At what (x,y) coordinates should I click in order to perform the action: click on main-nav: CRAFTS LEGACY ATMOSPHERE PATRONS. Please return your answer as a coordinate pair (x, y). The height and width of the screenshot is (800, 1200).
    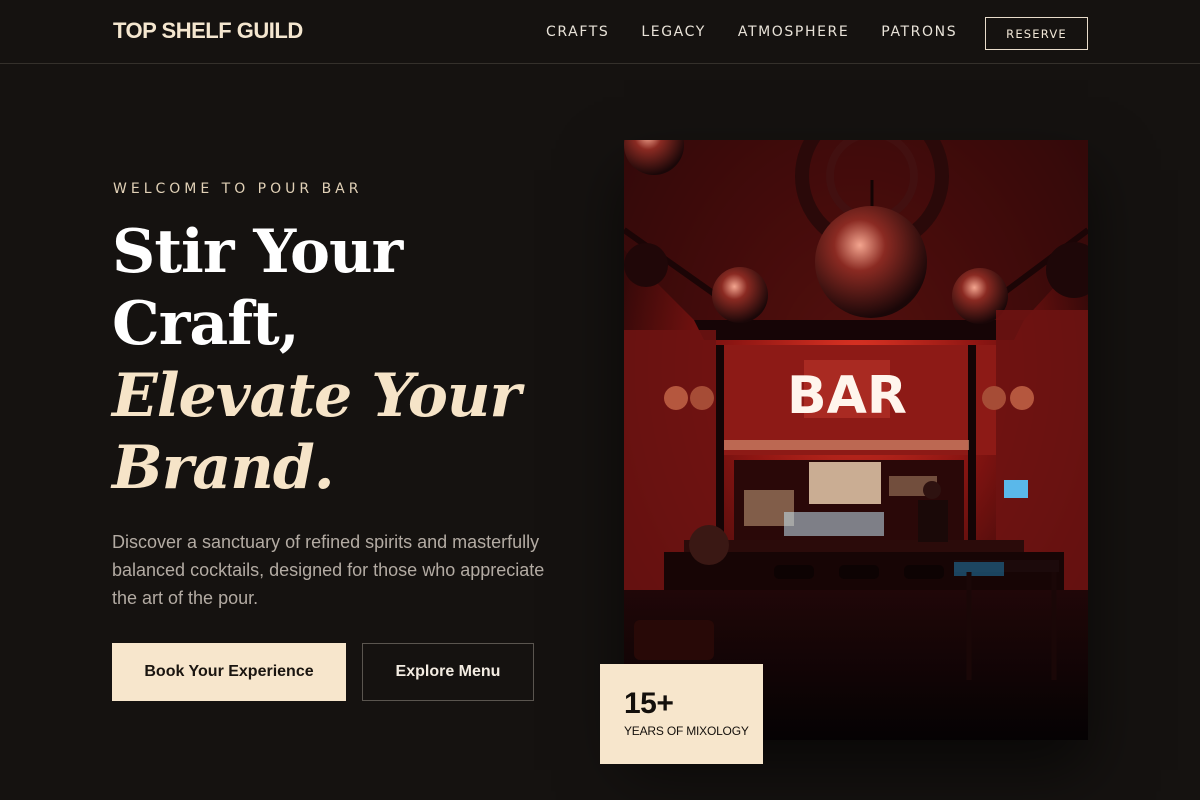
    Looking at the image, I should click on (767, 32).